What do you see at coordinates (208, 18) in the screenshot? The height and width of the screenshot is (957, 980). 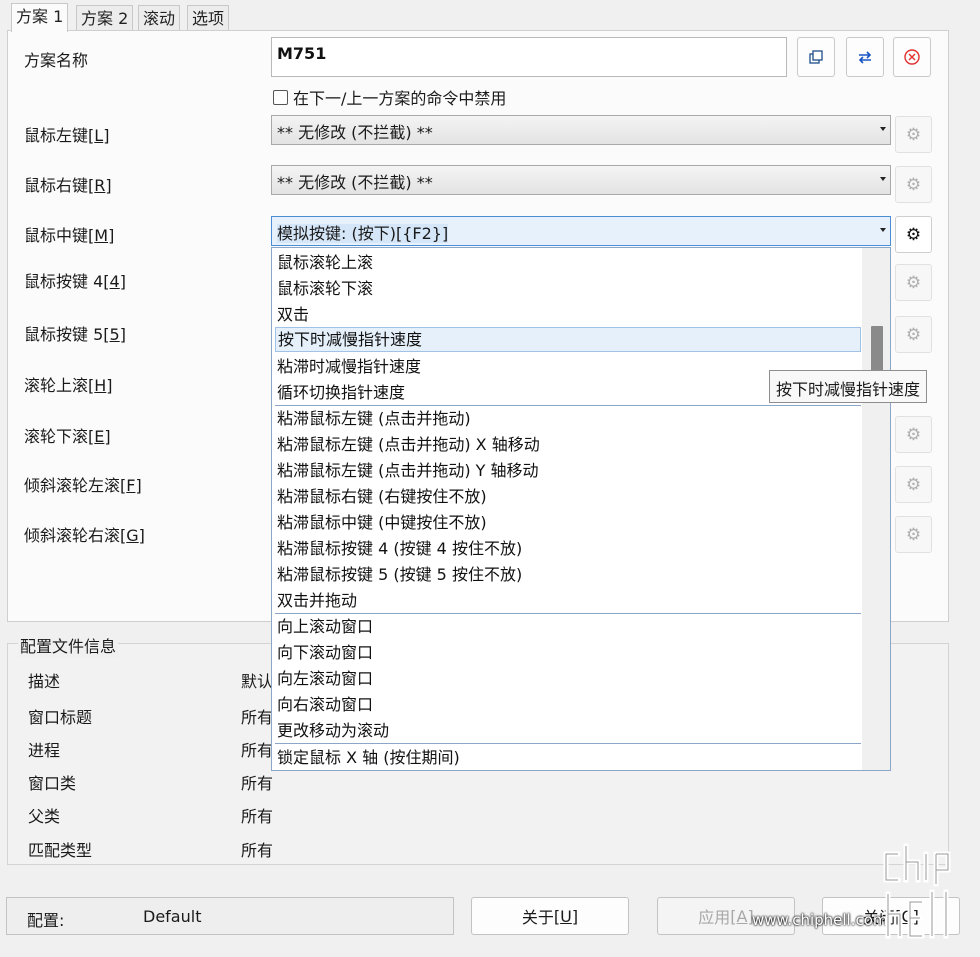 I see `tab-options: 选项` at bounding box center [208, 18].